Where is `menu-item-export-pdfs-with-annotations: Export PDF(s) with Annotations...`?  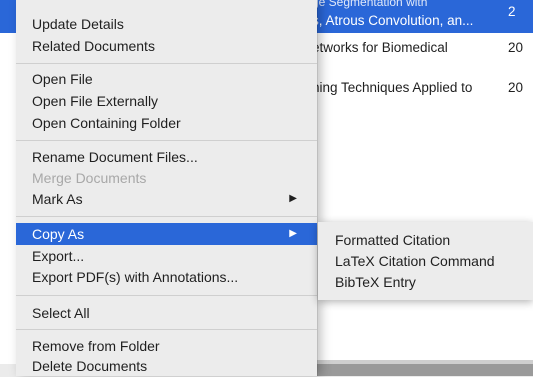 menu-item-export-pdfs-with-annotations: Export PDF(s) with Annotations... is located at coordinates (166, 277).